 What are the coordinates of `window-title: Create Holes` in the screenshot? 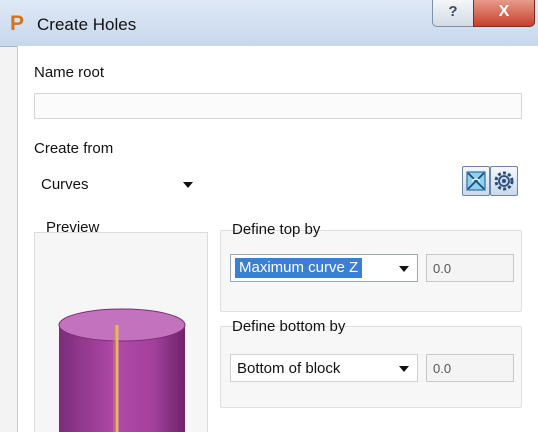 It's located at (87, 24).